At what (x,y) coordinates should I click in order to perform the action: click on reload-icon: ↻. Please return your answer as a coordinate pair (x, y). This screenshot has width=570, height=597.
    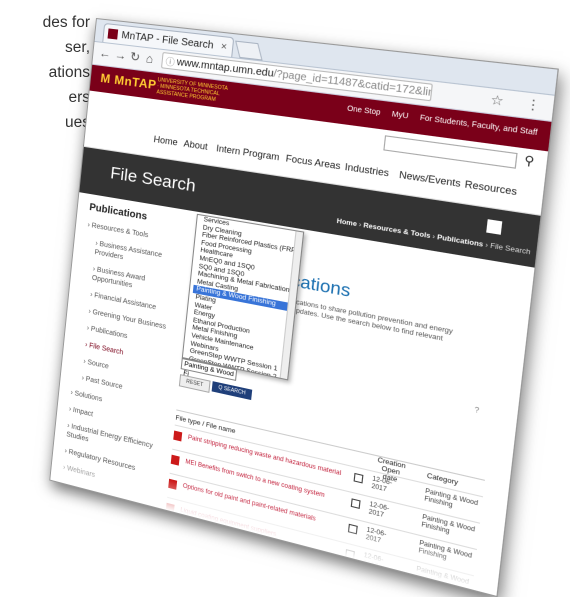
    Looking at the image, I should click on (135, 56).